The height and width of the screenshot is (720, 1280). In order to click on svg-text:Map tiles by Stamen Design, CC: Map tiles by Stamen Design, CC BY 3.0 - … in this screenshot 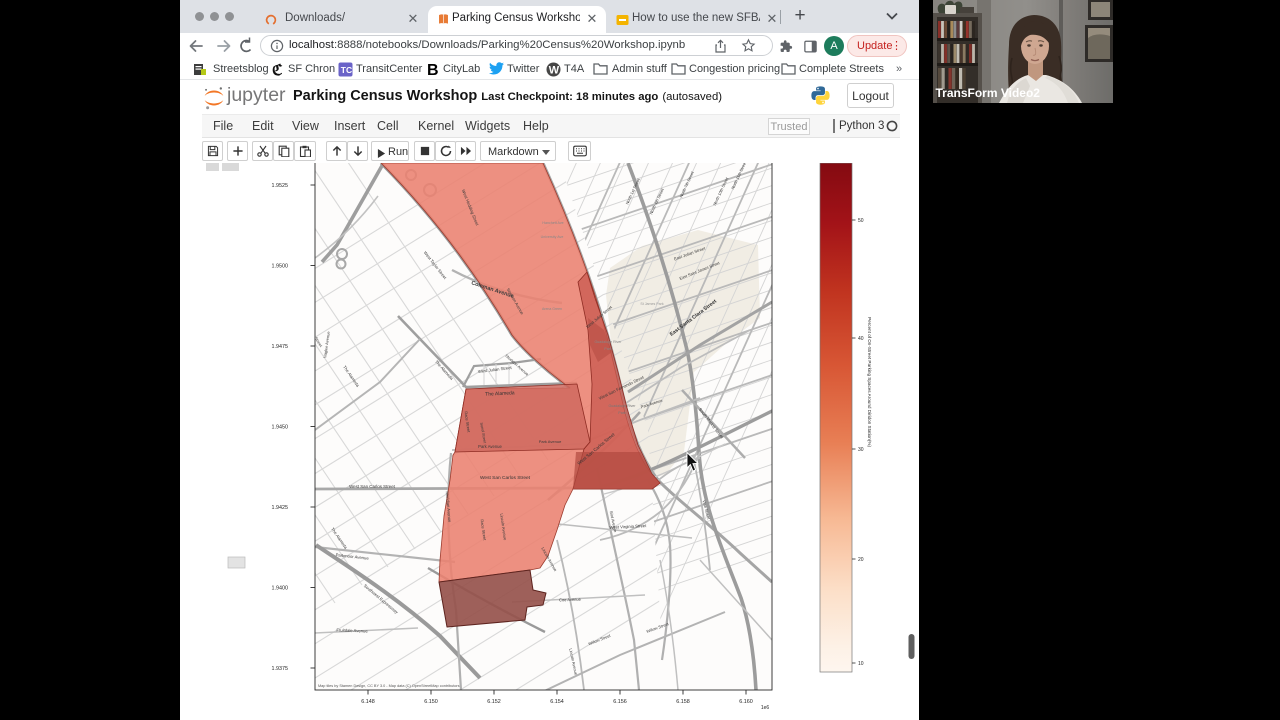, I will do `click(389, 686)`.